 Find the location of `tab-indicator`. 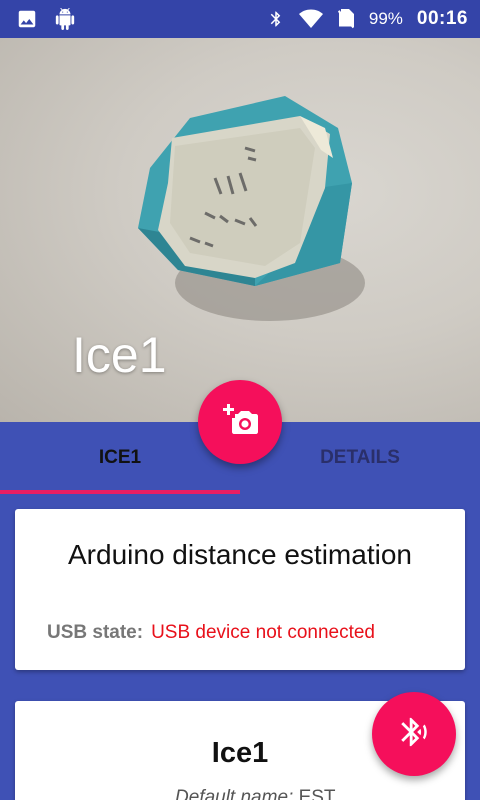

tab-indicator is located at coordinates (120, 492).